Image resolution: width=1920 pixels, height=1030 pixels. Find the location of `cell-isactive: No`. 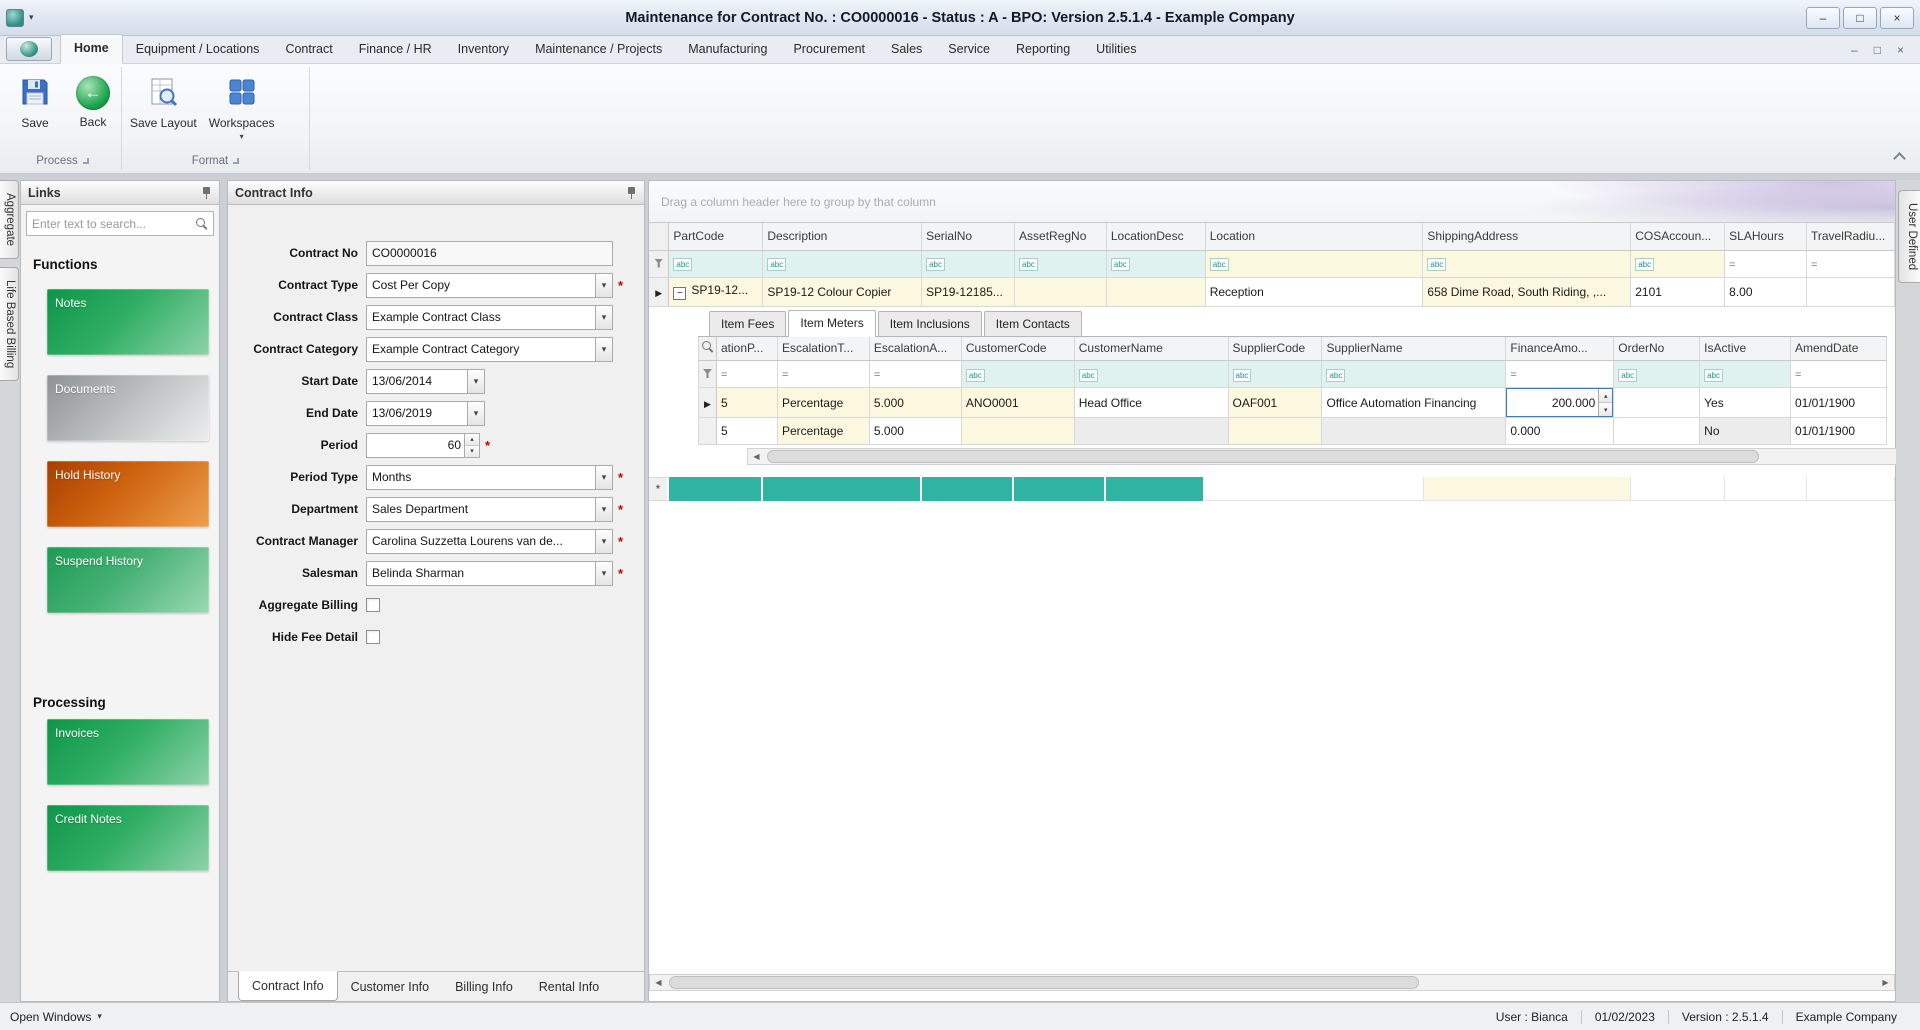

cell-isactive: No is located at coordinates (1745, 431).